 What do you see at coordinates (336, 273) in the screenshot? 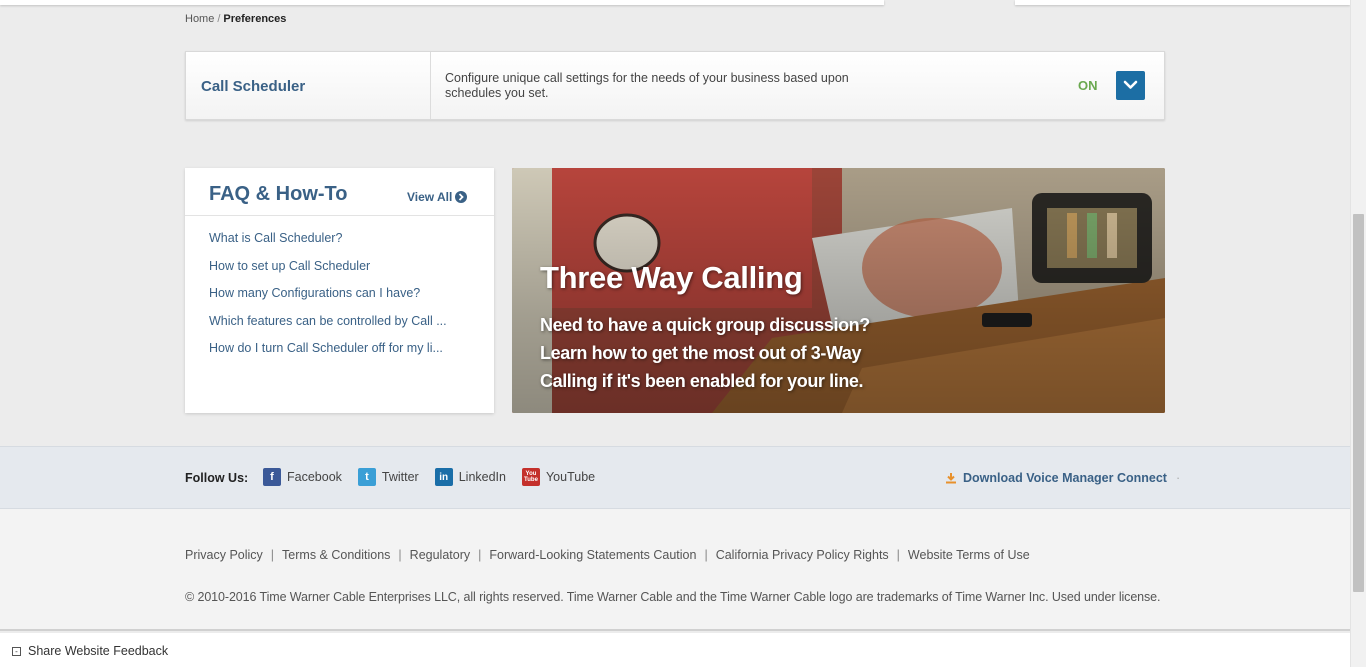
I see `faq-item: How to set up Call Scheduler` at bounding box center [336, 273].